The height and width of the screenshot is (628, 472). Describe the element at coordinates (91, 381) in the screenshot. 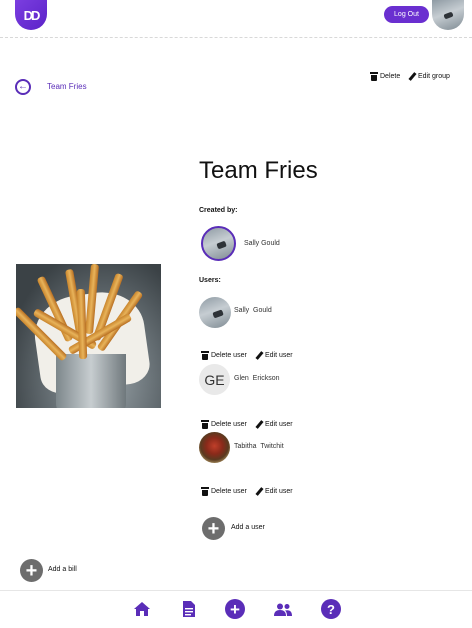

I see `group-image-bucket` at that location.